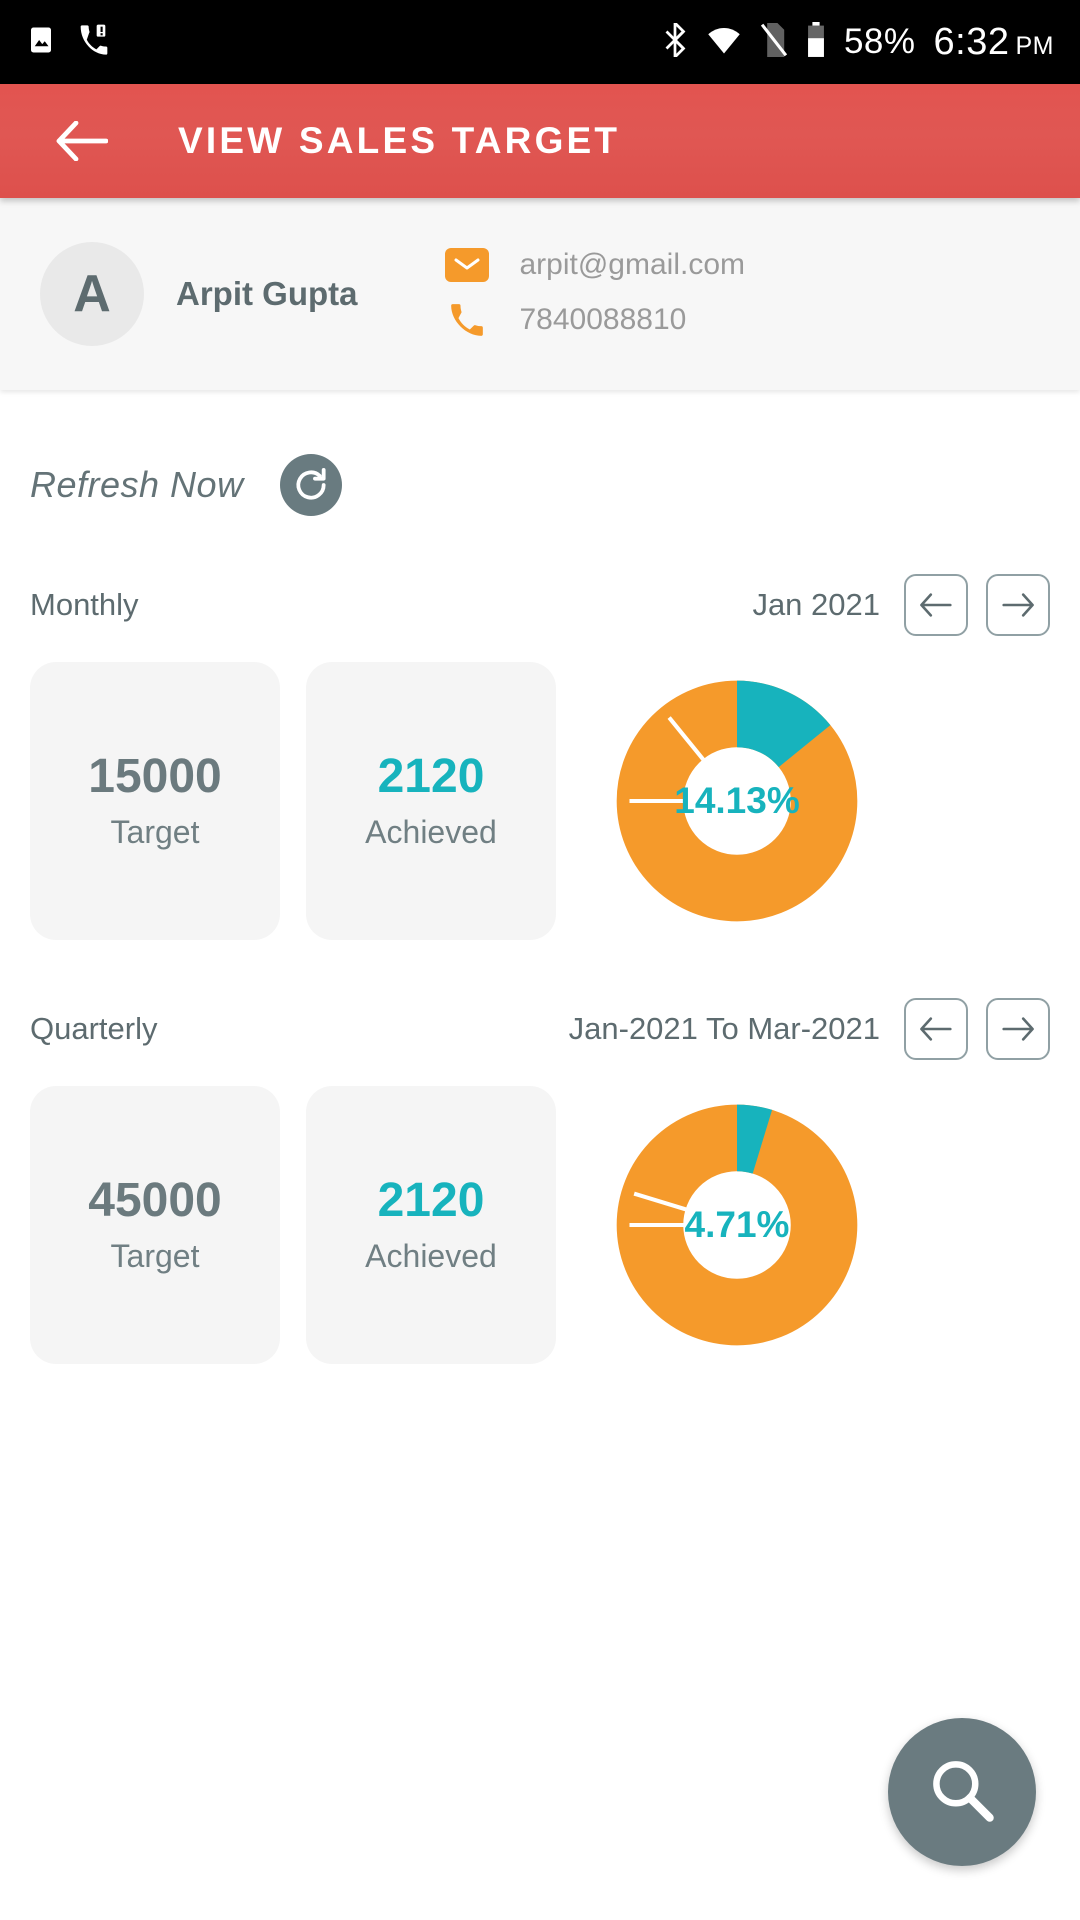 The image size is (1080, 1920). I want to click on next-period-button-quarterly, so click(1018, 1029).